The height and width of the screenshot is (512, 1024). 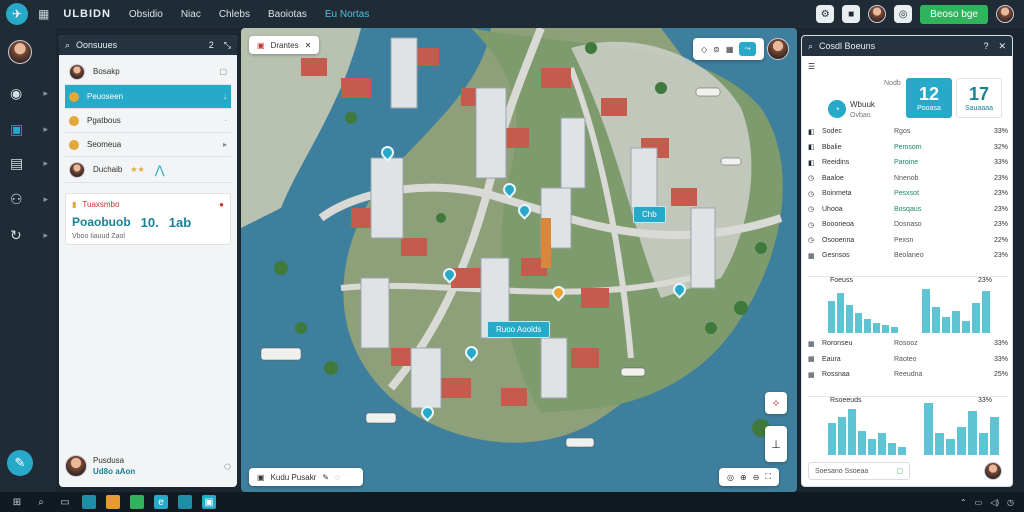 What do you see at coordinates (908, 210) in the screenshot?
I see `table-row: ◷ Uhooa Bosqaus 23%` at bounding box center [908, 210].